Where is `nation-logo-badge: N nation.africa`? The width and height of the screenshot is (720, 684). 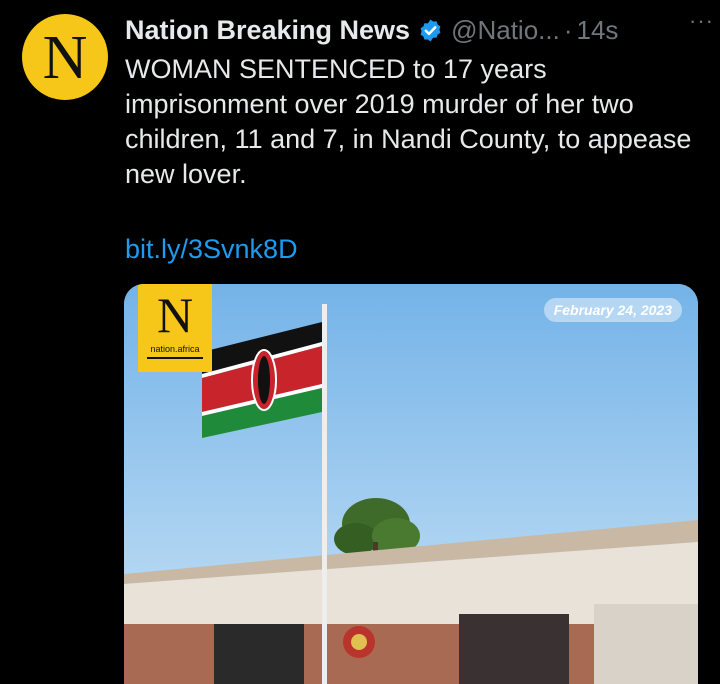 nation-logo-badge: N nation.africa is located at coordinates (175, 328).